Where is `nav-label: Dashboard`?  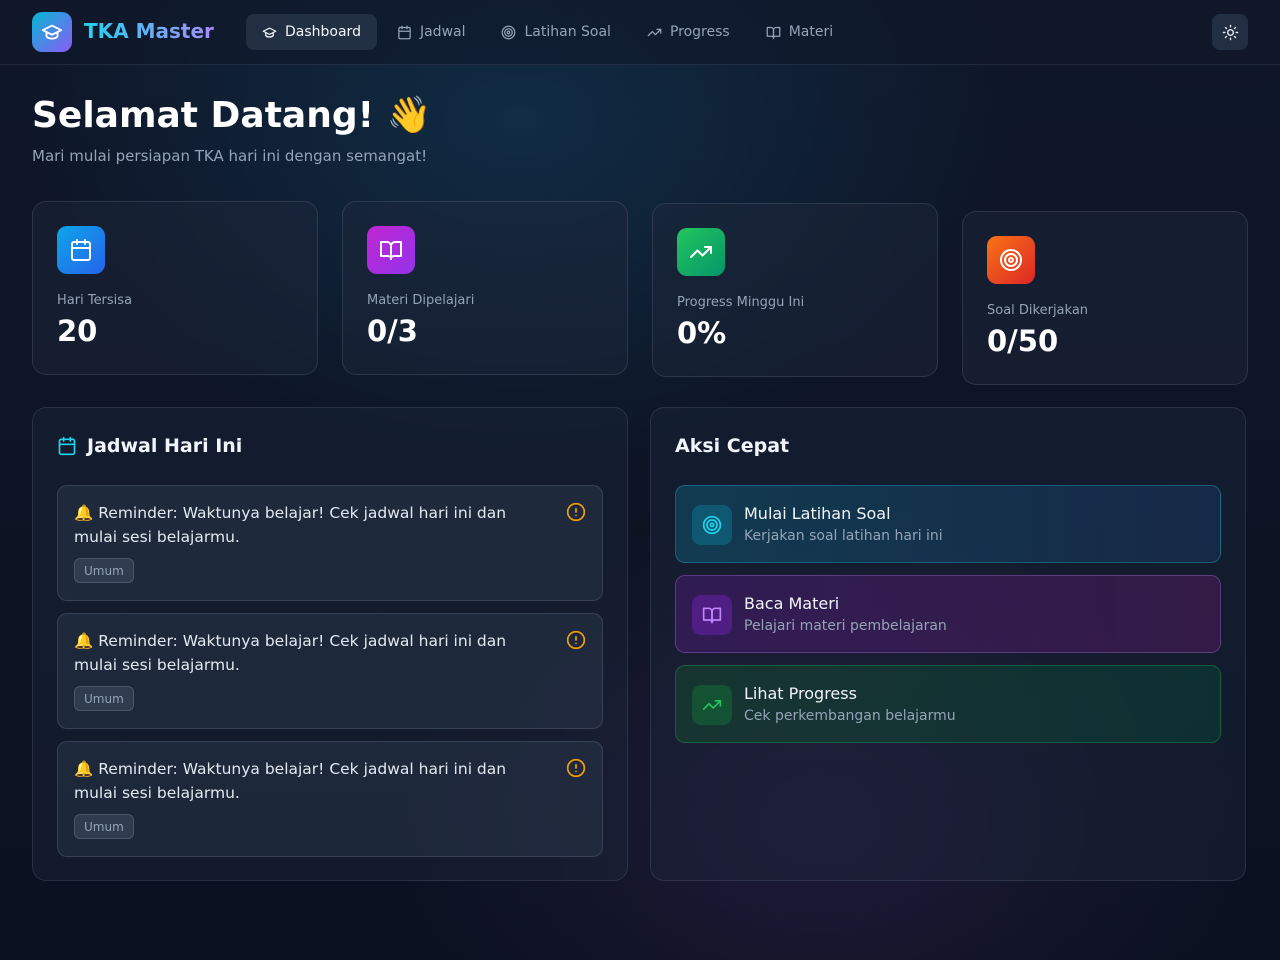
nav-label: Dashboard is located at coordinates (323, 32).